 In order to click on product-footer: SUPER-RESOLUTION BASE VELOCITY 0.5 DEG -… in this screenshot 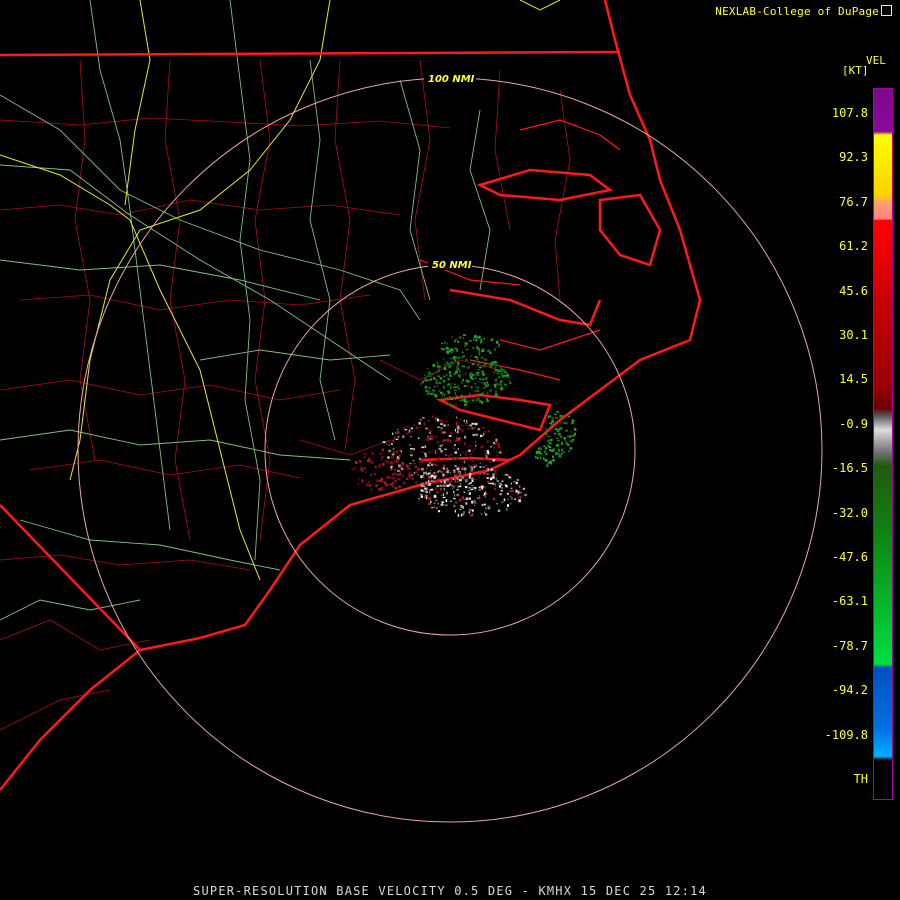, I will do `click(450, 891)`.